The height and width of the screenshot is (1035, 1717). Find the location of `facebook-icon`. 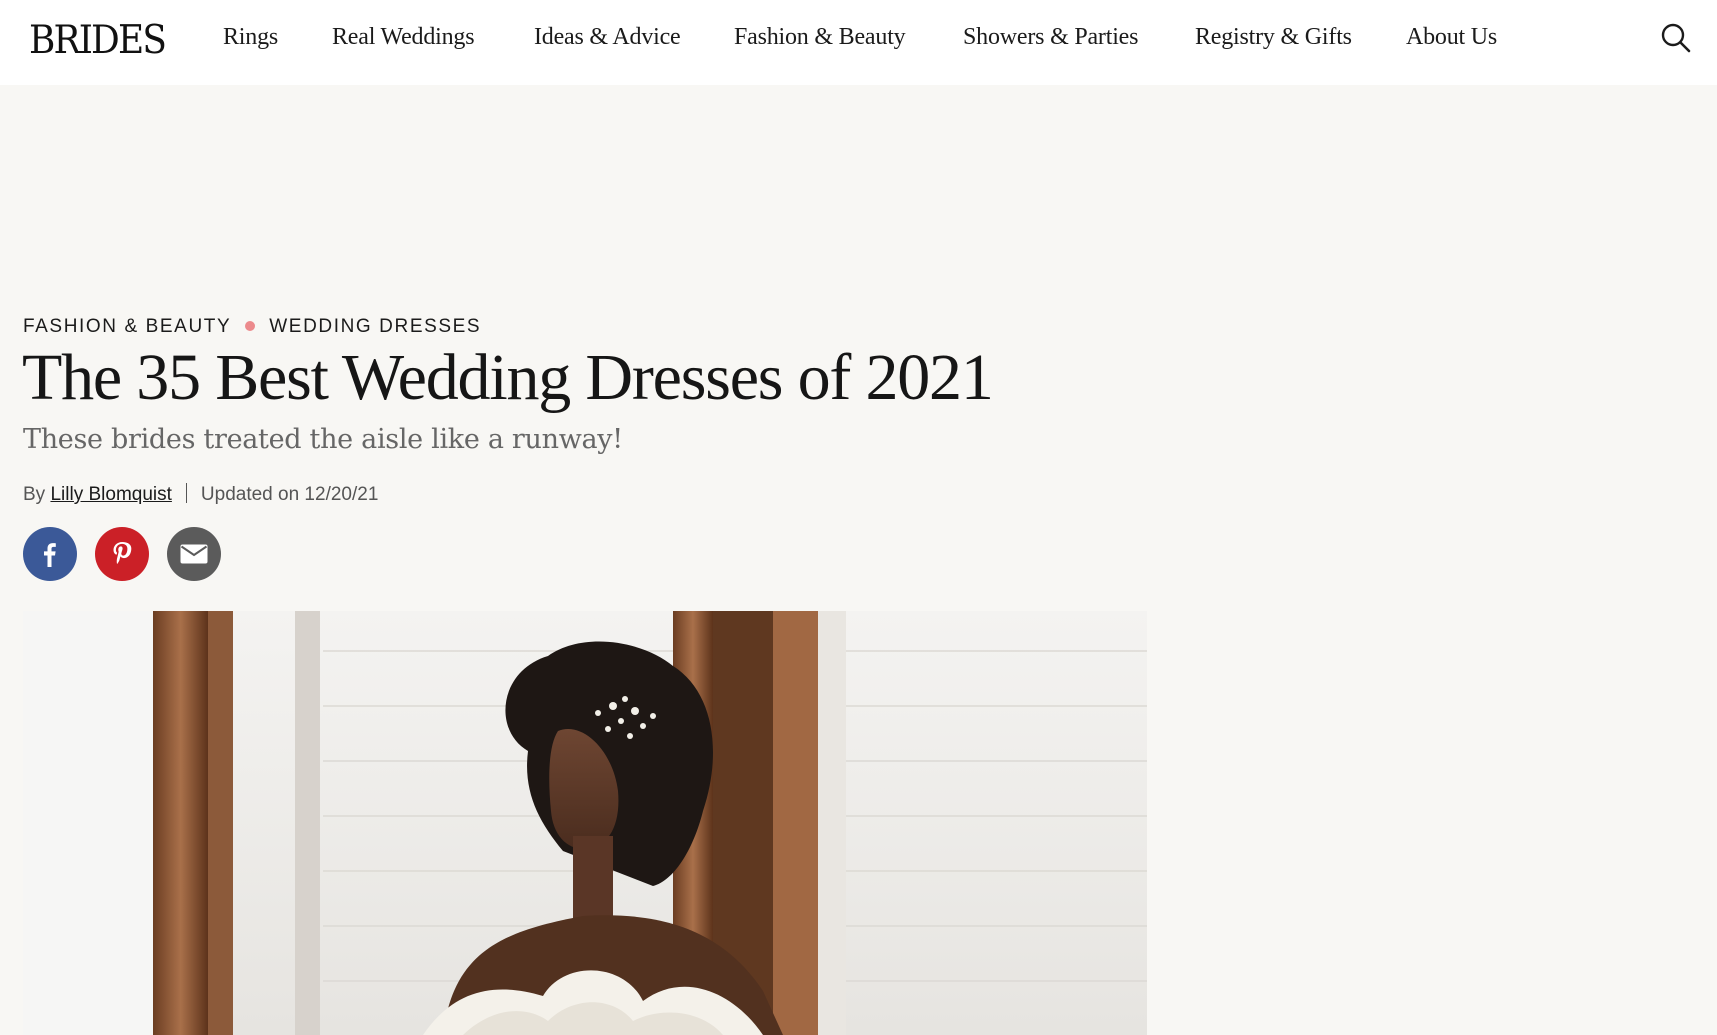

facebook-icon is located at coordinates (50, 555).